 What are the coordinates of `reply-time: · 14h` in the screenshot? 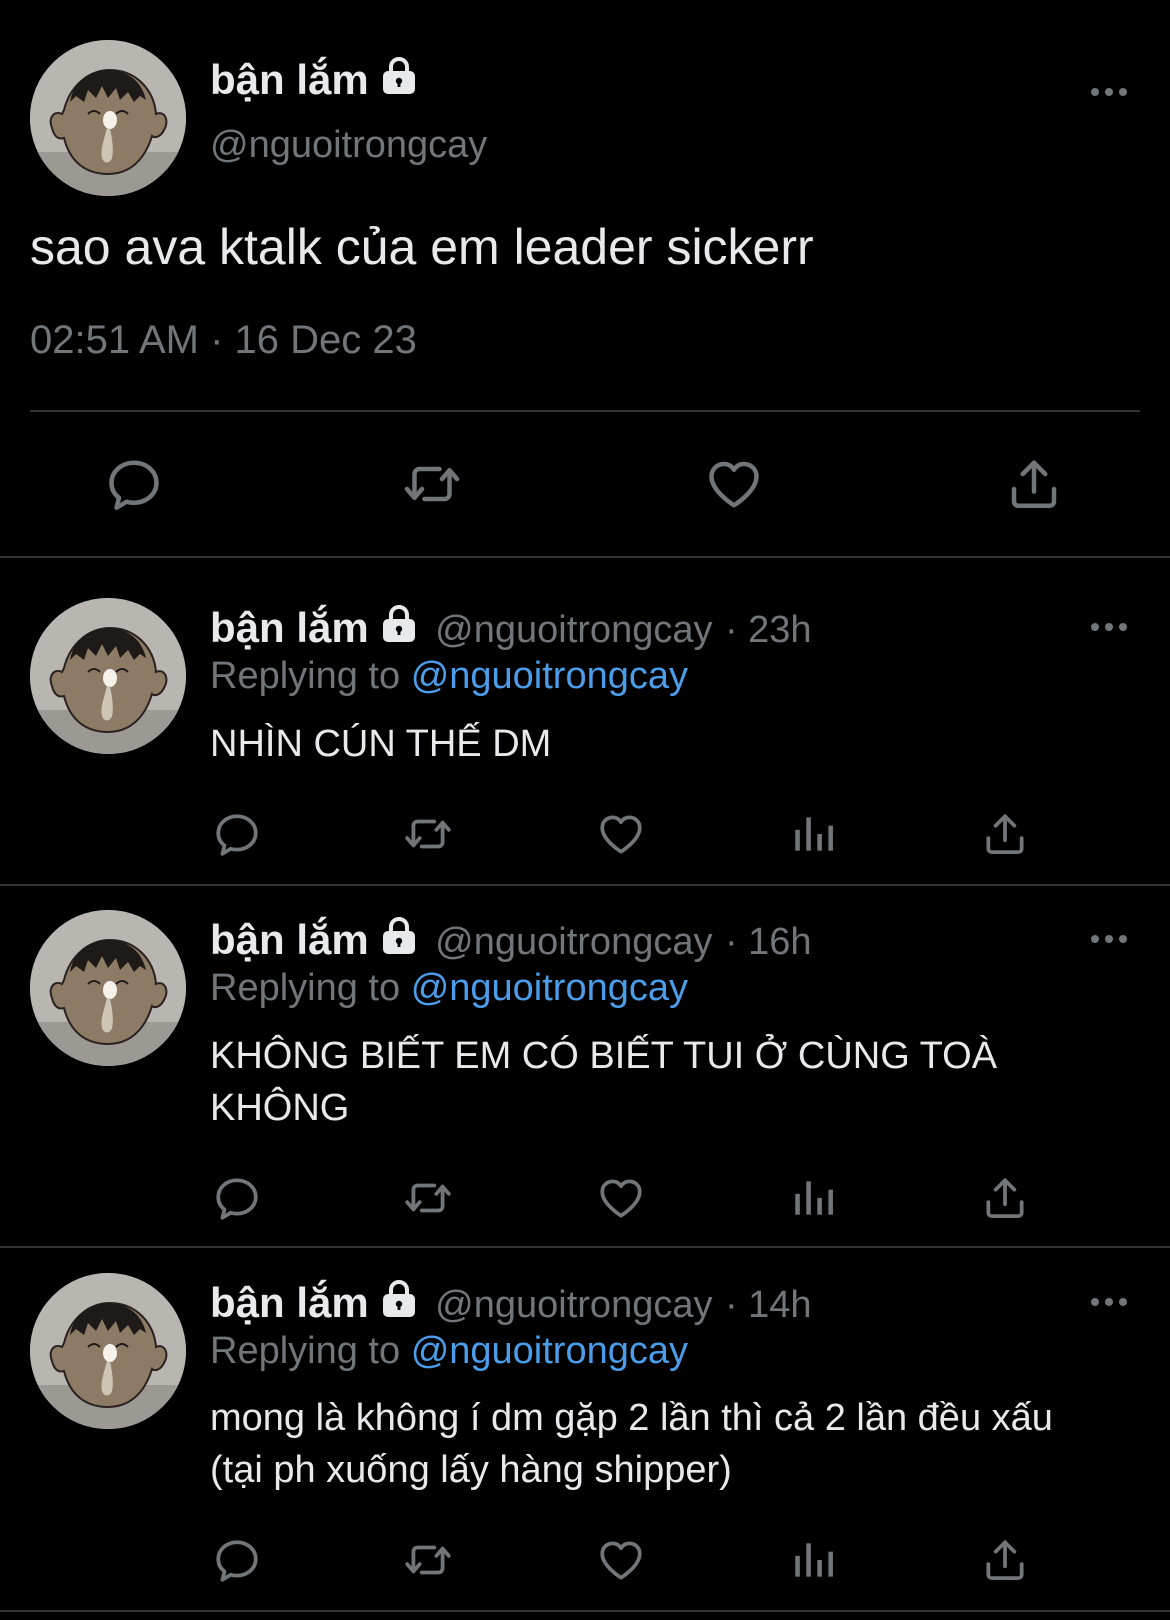 It's located at (768, 1305).